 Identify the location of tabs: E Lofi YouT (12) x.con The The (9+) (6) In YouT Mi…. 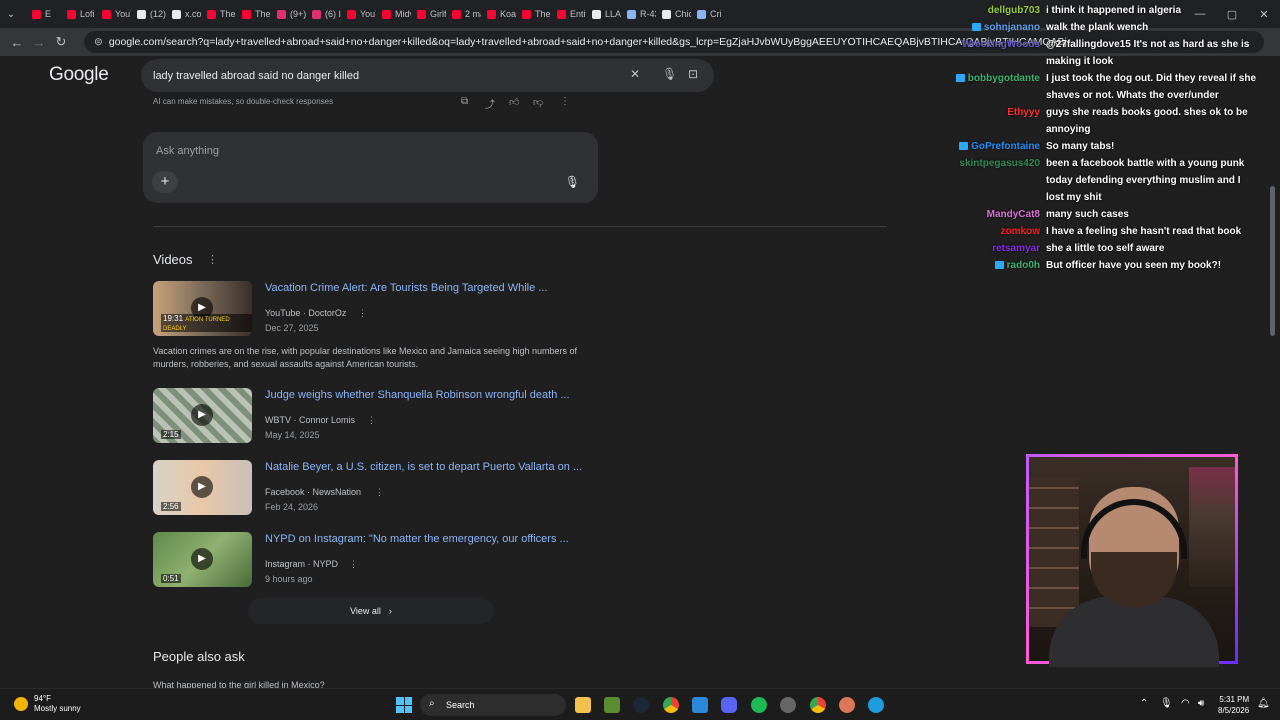
(376, 14).